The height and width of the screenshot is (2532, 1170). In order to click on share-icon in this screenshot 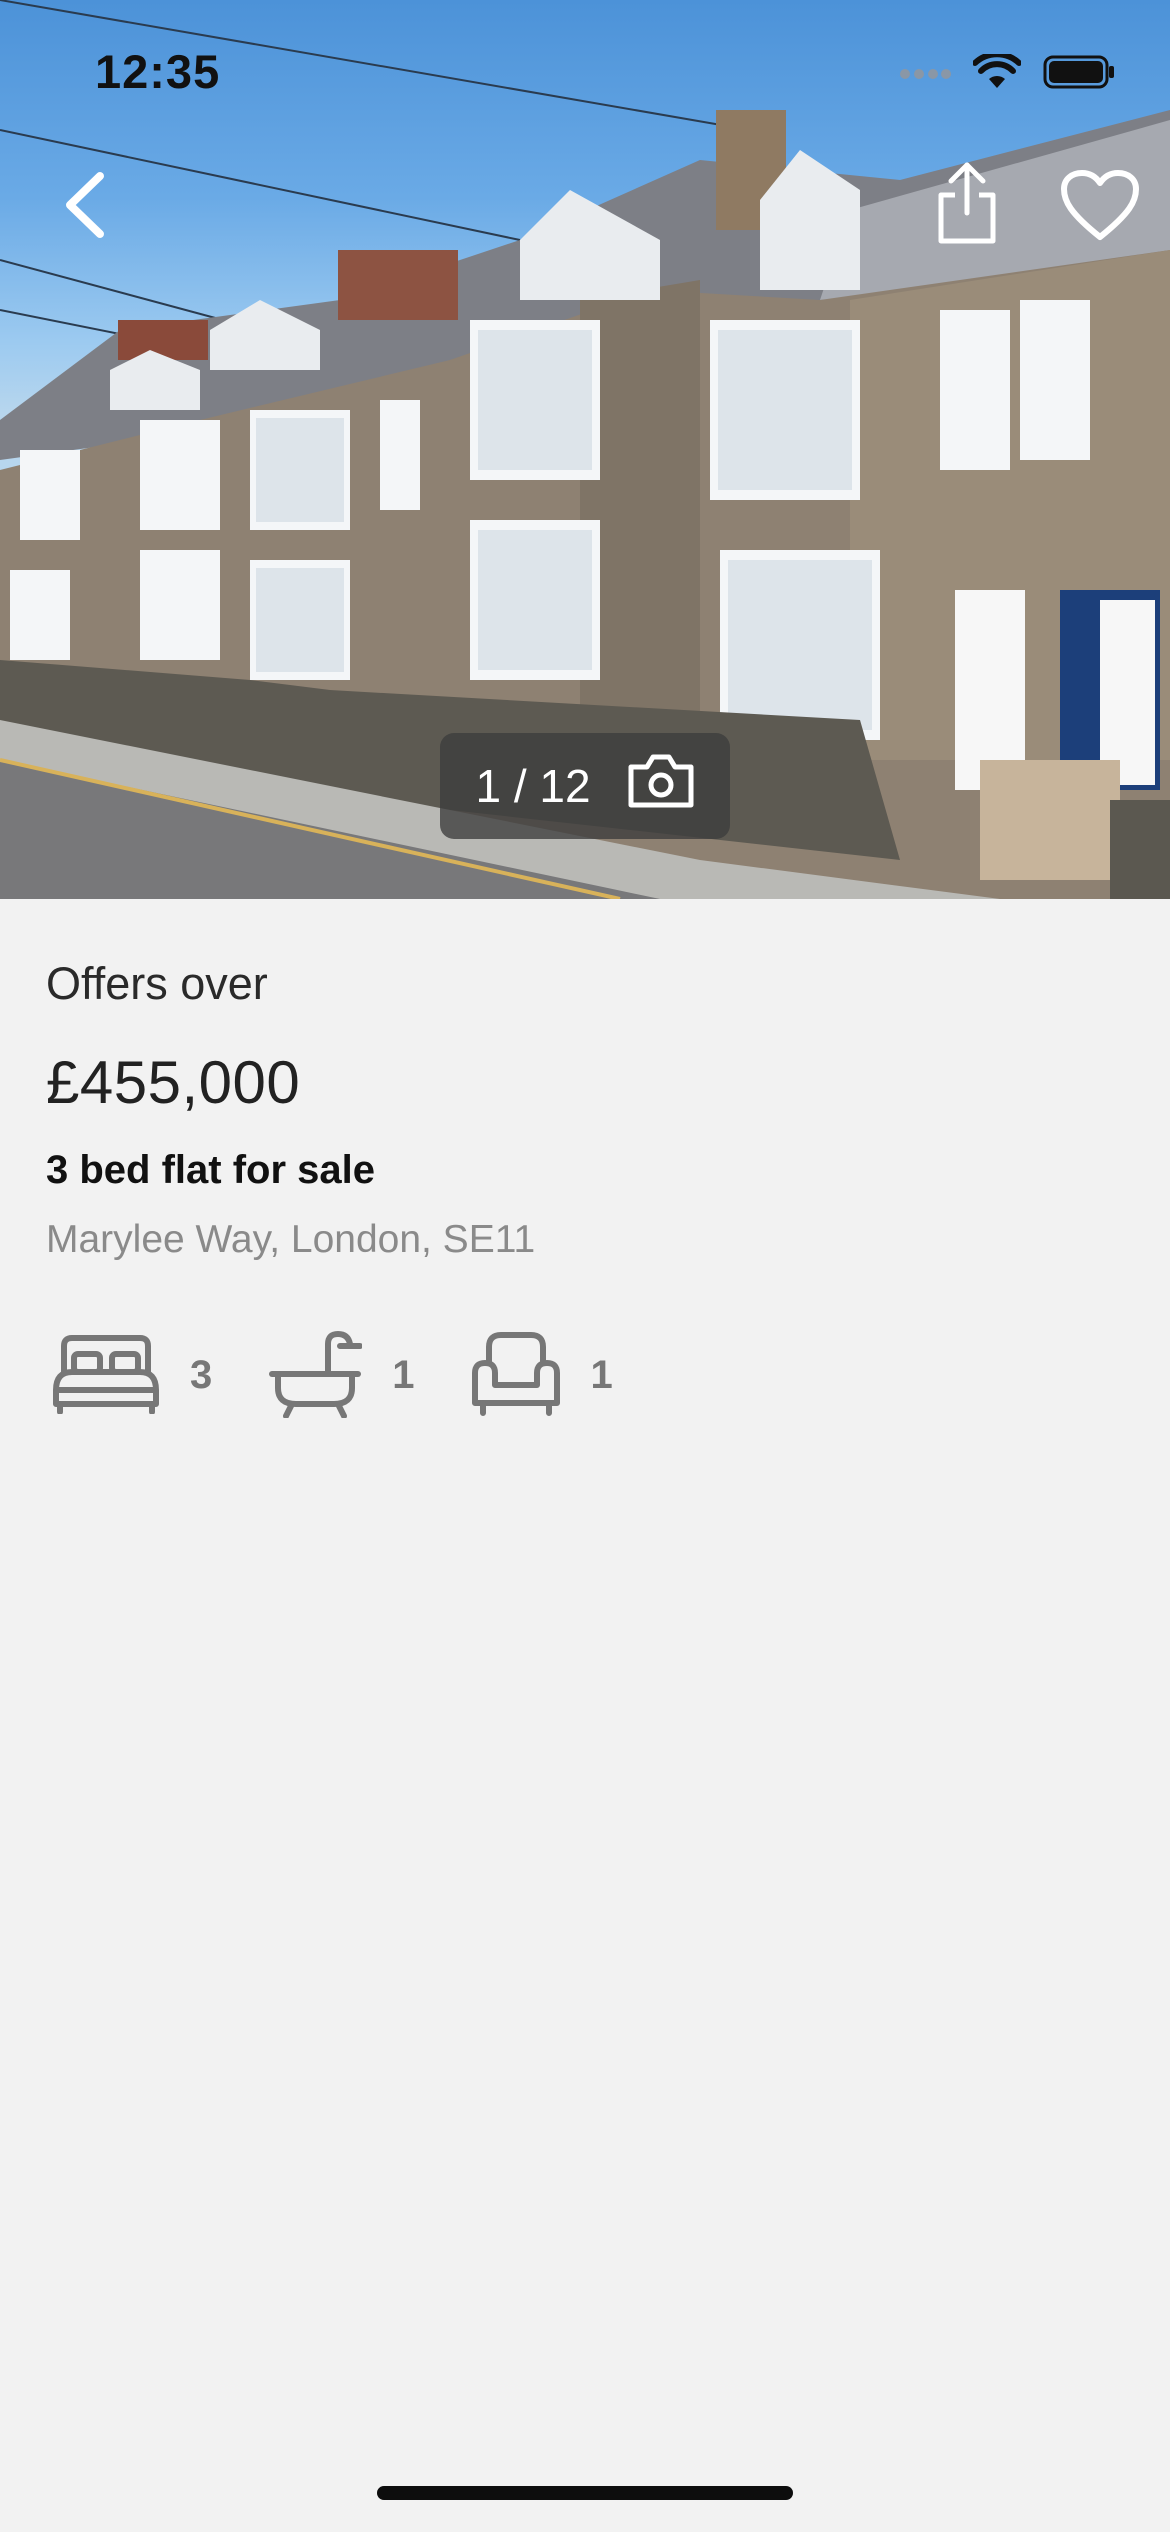, I will do `click(967, 205)`.